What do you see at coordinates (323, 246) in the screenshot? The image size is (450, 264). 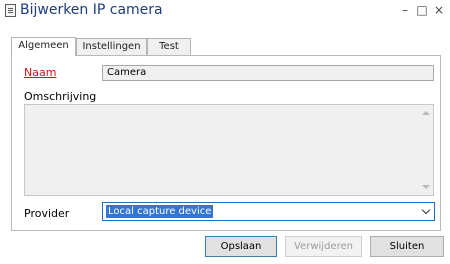 I see `delete-button: Verwijderen` at bounding box center [323, 246].